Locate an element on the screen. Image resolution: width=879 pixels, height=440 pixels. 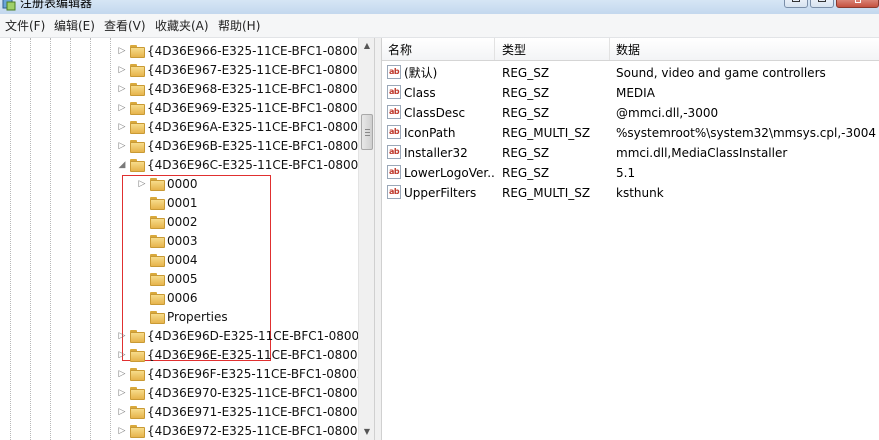
tree-key-label: {4D36E969-E325-11CE-BFC1-08002BE1 is located at coordinates (260, 108).